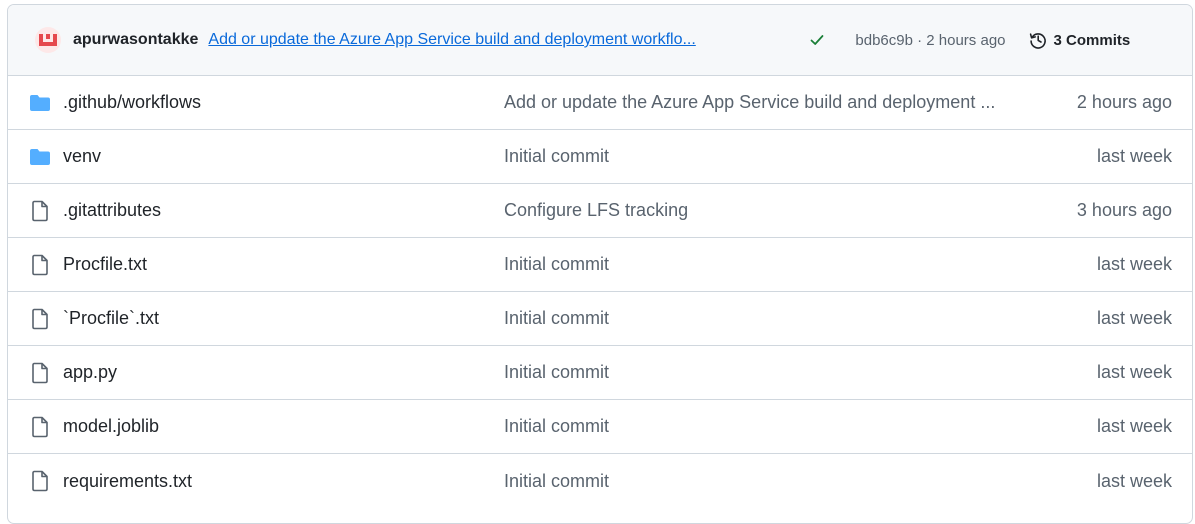  What do you see at coordinates (930, 40) in the screenshot?
I see `commit-hash-time: bdb6c9b · 2 hours ago` at bounding box center [930, 40].